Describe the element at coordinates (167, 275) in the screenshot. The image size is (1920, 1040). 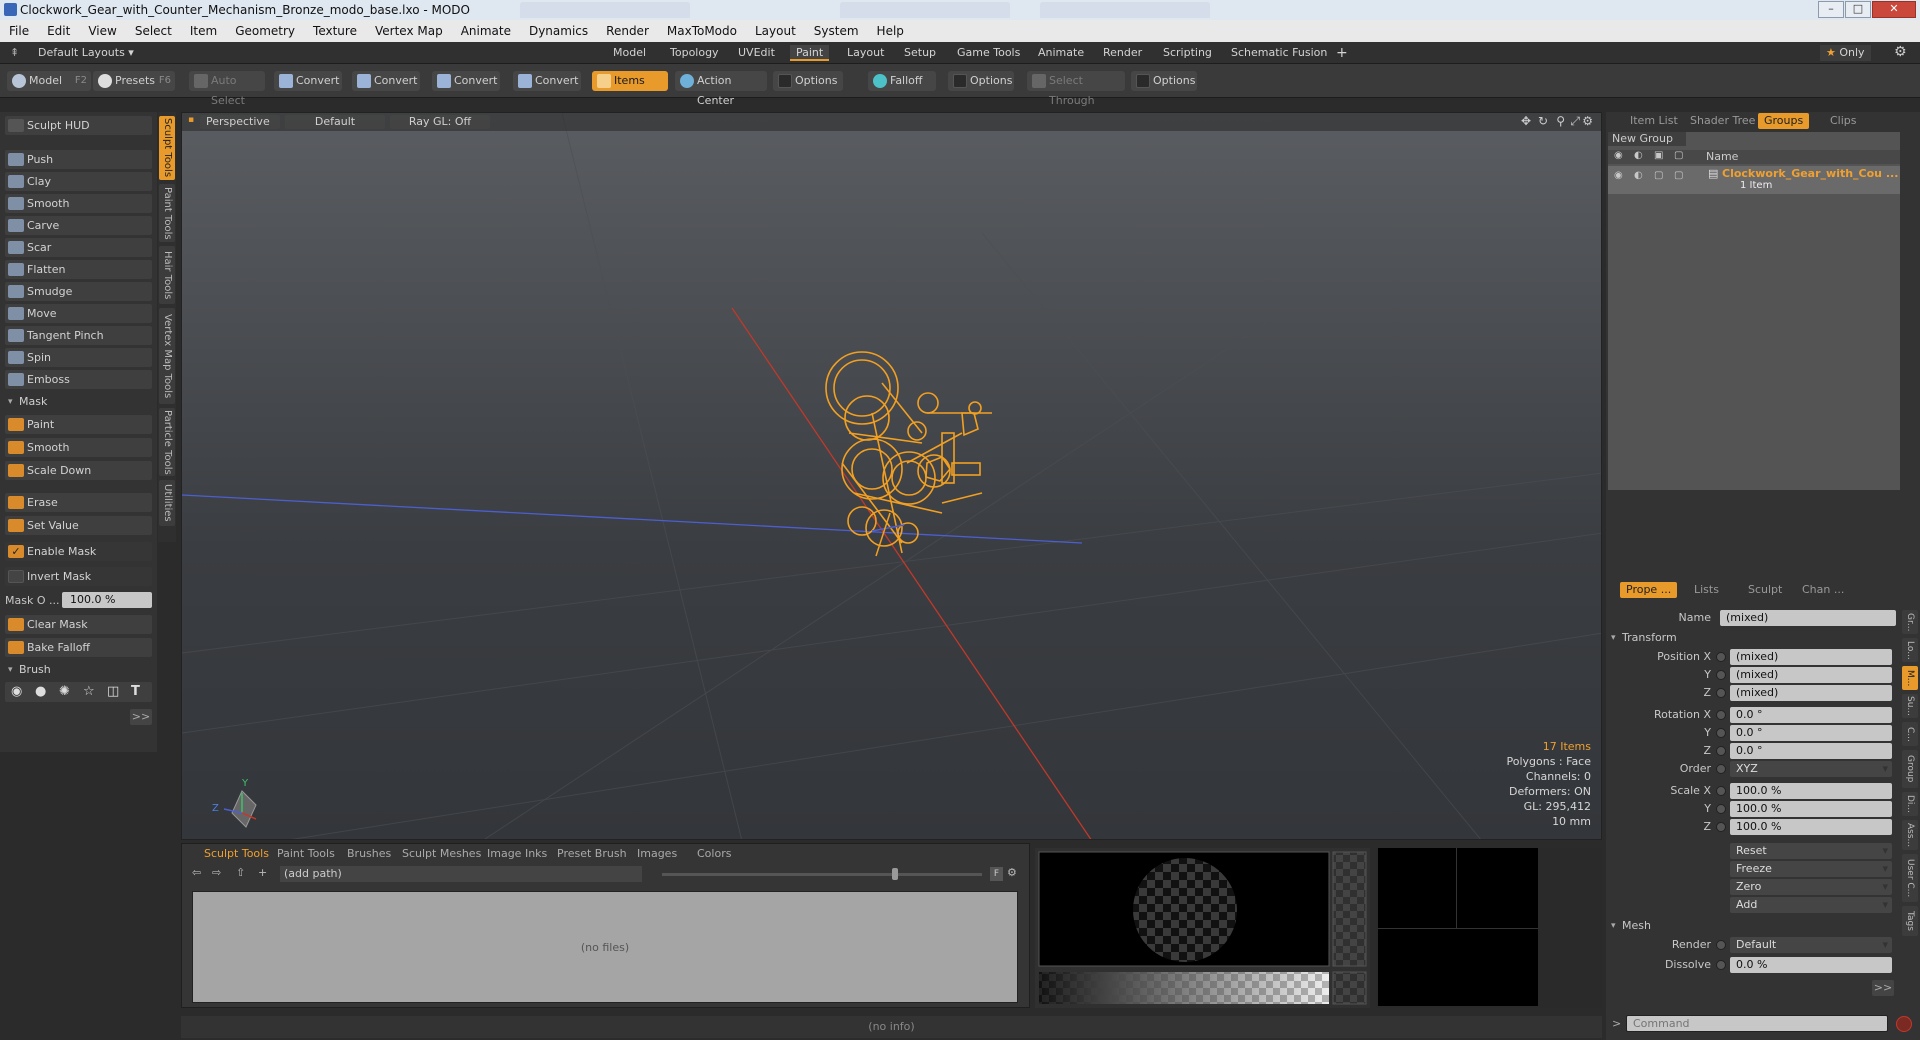
I see `vtab-hair-tools: Hair Tools` at that location.